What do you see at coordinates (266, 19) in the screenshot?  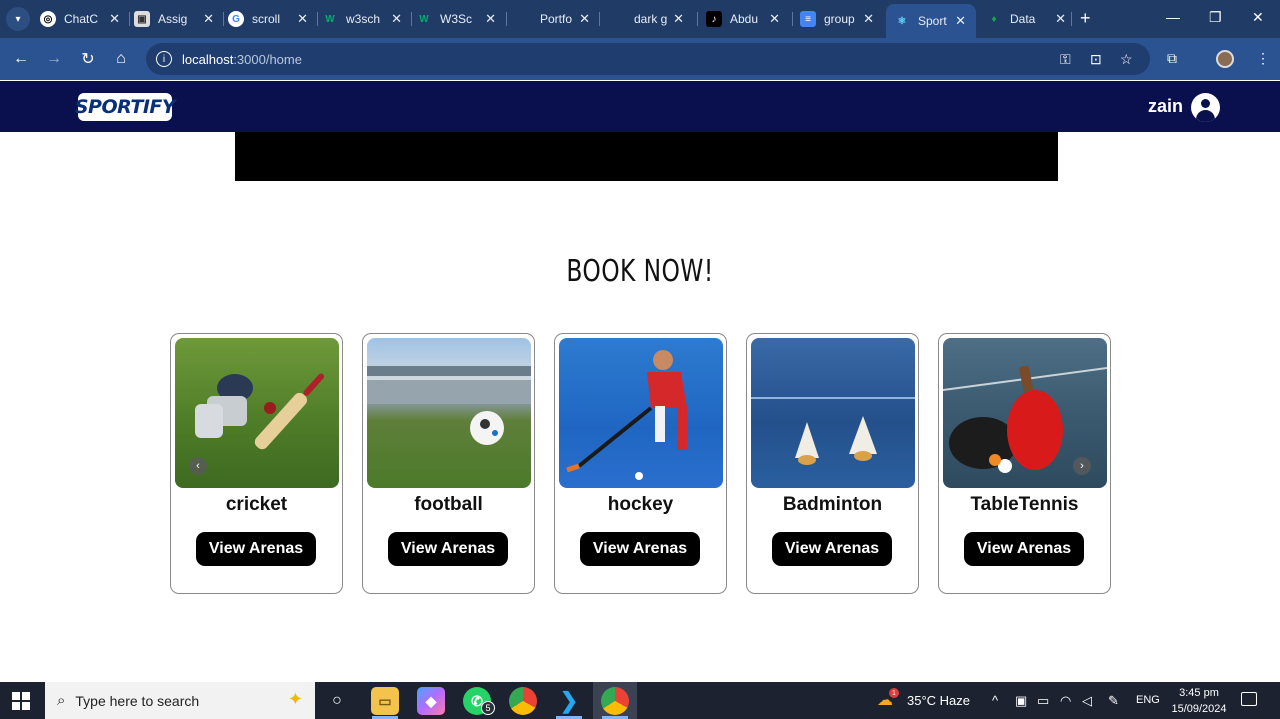 I see `tab-label: scroll` at bounding box center [266, 19].